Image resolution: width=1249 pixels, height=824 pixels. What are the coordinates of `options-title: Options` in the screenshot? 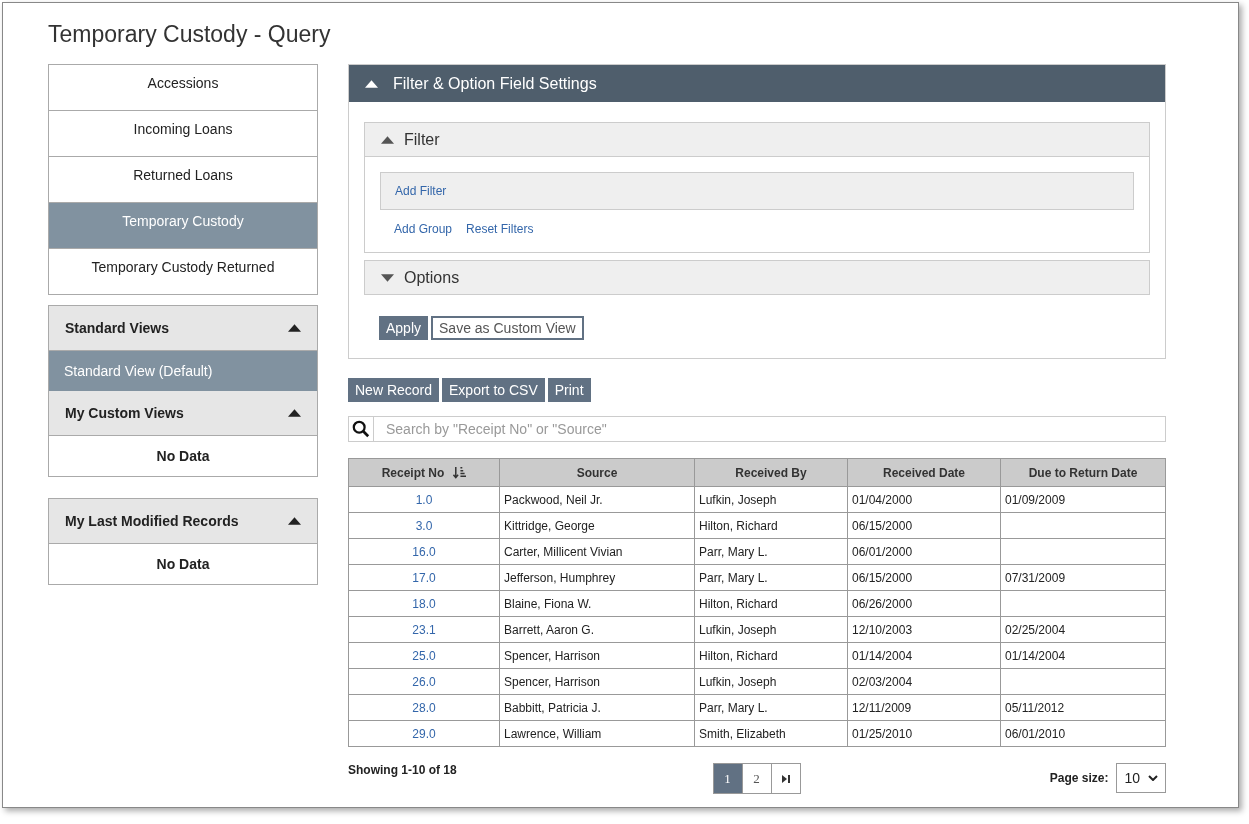 It's located at (432, 277).